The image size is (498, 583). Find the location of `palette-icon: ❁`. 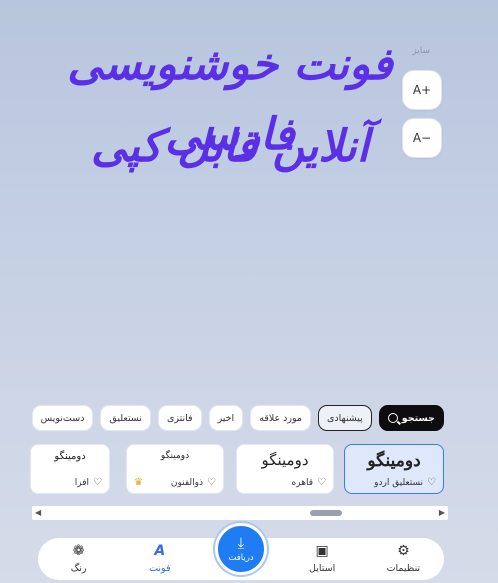

palette-icon: ❁ is located at coordinates (78, 551).